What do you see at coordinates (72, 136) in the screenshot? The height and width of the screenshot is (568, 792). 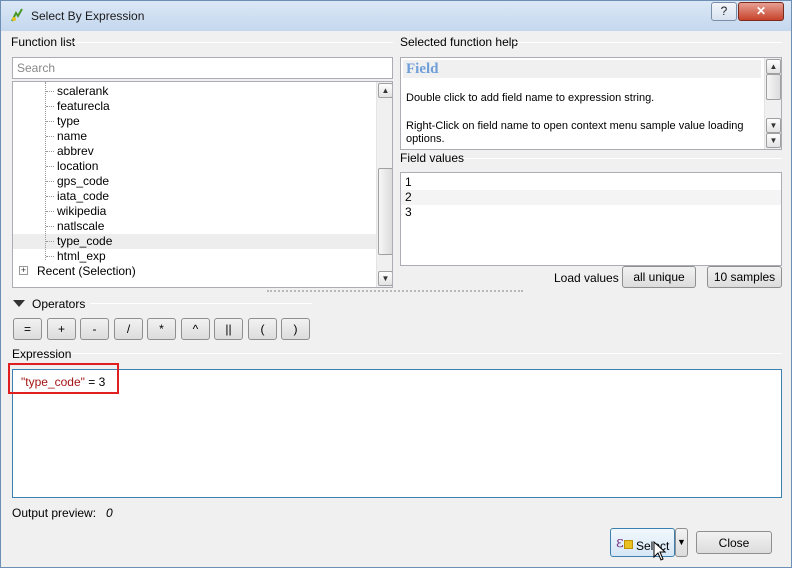 I see `tree-field-label: name` at bounding box center [72, 136].